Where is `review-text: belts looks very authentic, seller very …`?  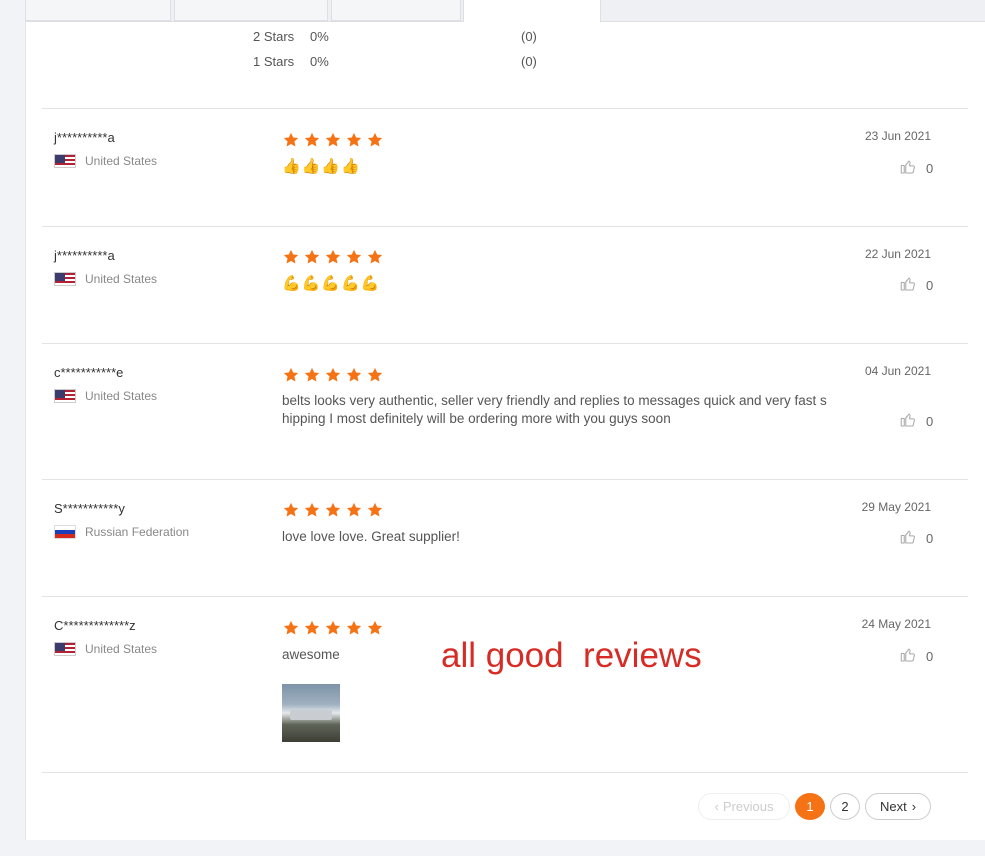
review-text: belts looks very authentic, seller very … is located at coordinates (560, 410).